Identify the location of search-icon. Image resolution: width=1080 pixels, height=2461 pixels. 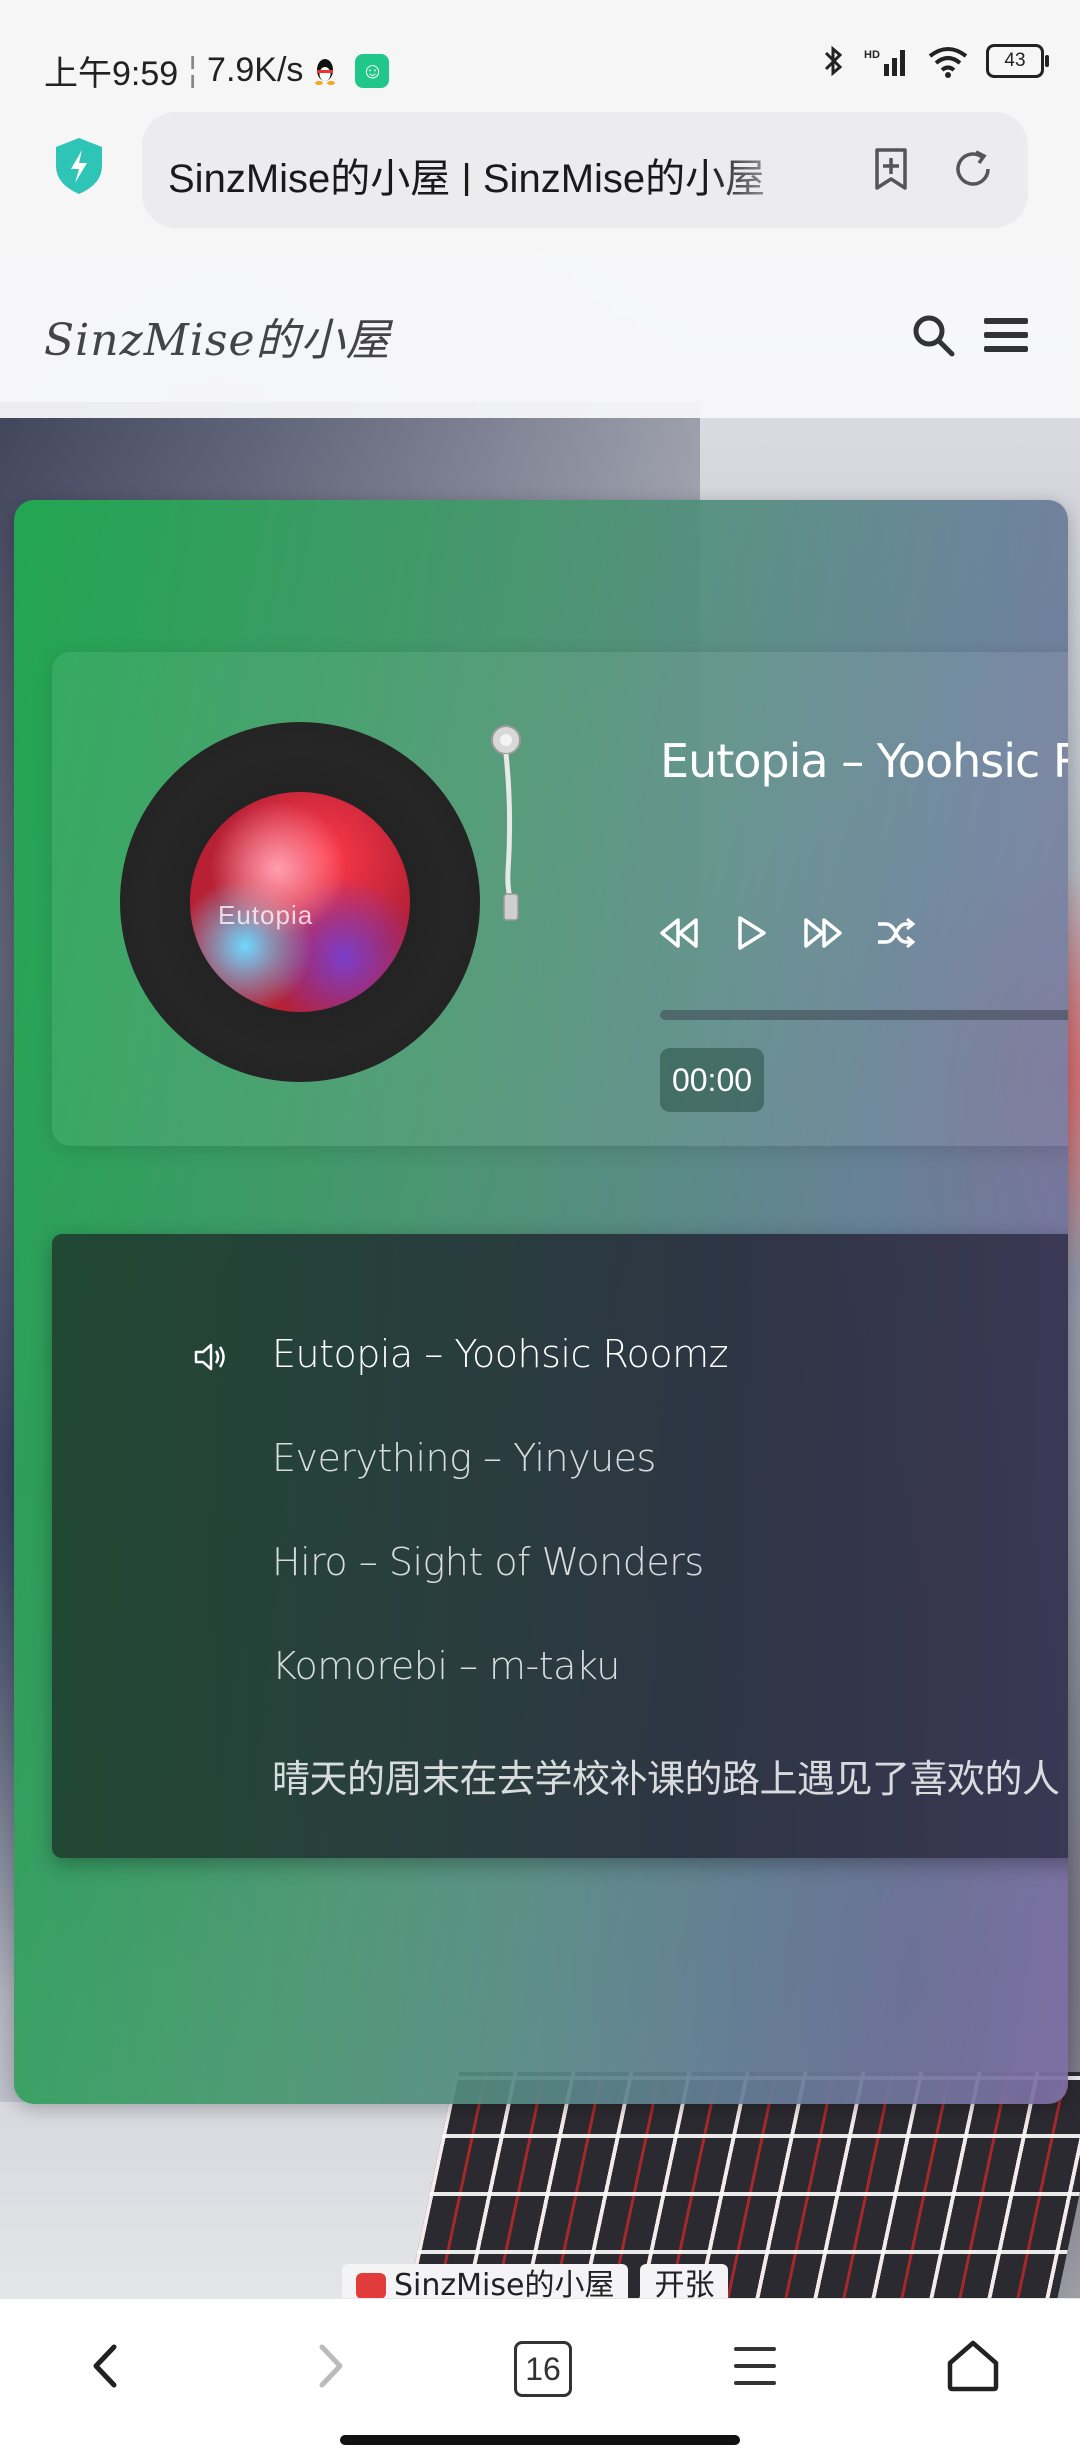
(933, 335).